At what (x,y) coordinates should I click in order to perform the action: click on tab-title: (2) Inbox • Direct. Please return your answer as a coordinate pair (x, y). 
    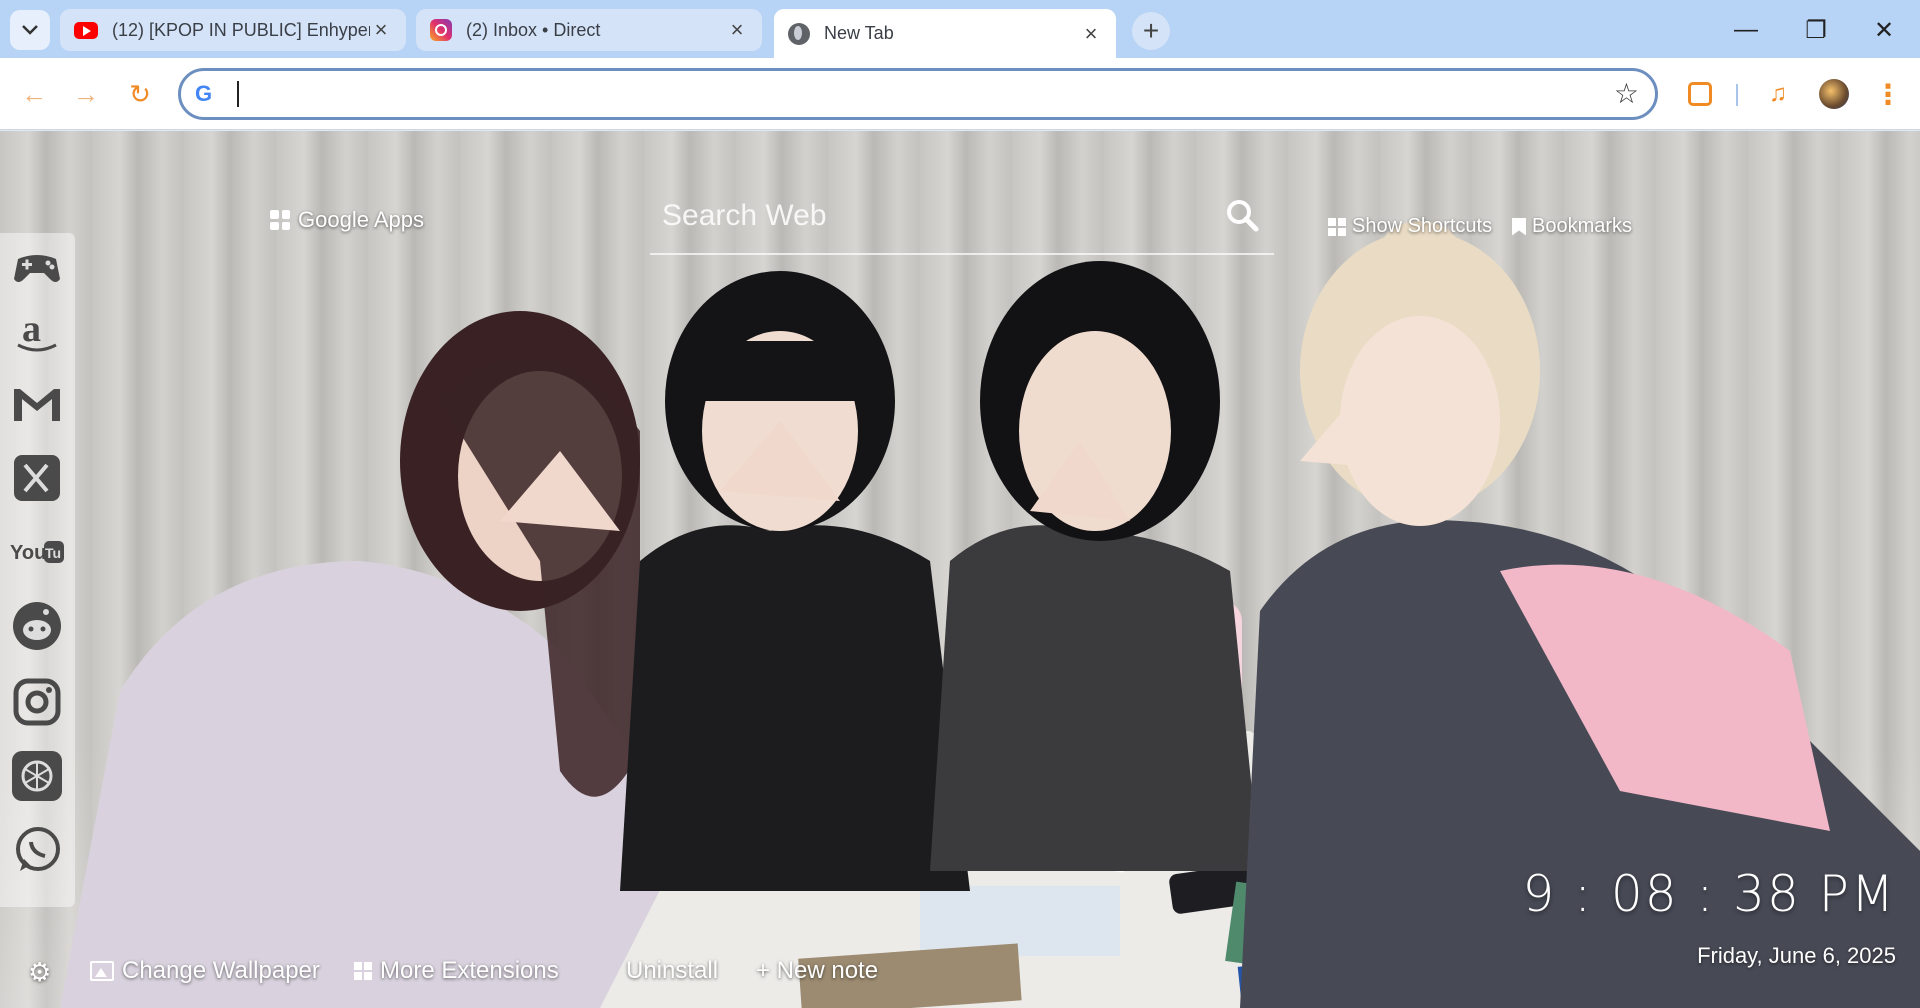
    Looking at the image, I should click on (533, 29).